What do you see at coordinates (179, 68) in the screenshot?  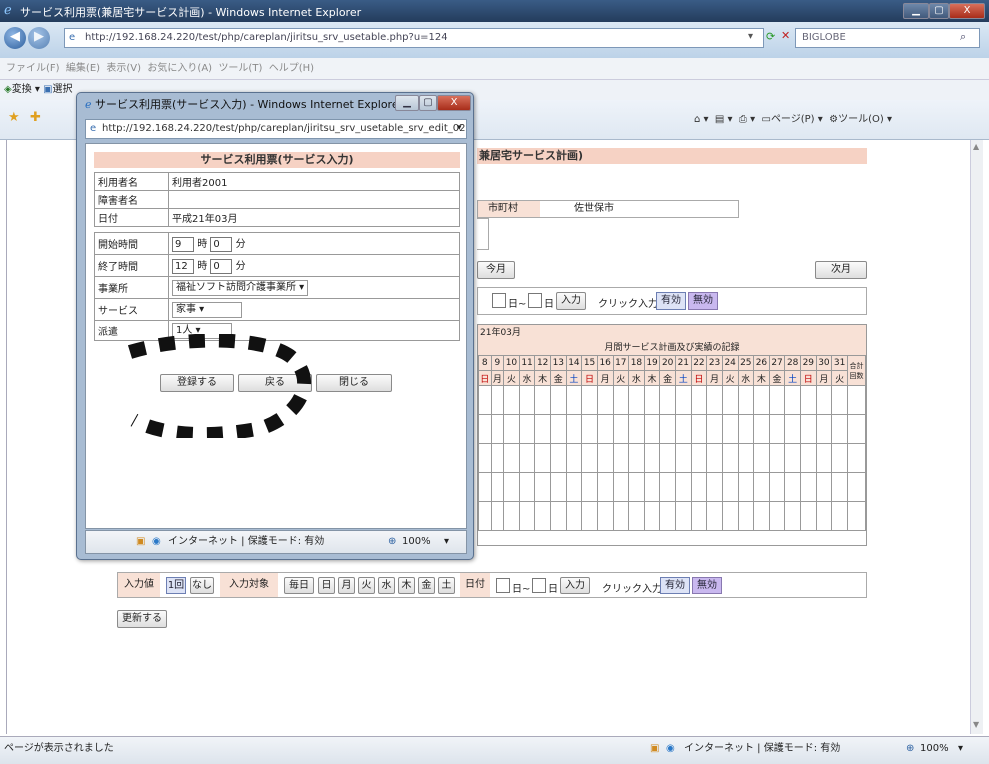 I see `menu-favorites: お気に入り(A)` at bounding box center [179, 68].